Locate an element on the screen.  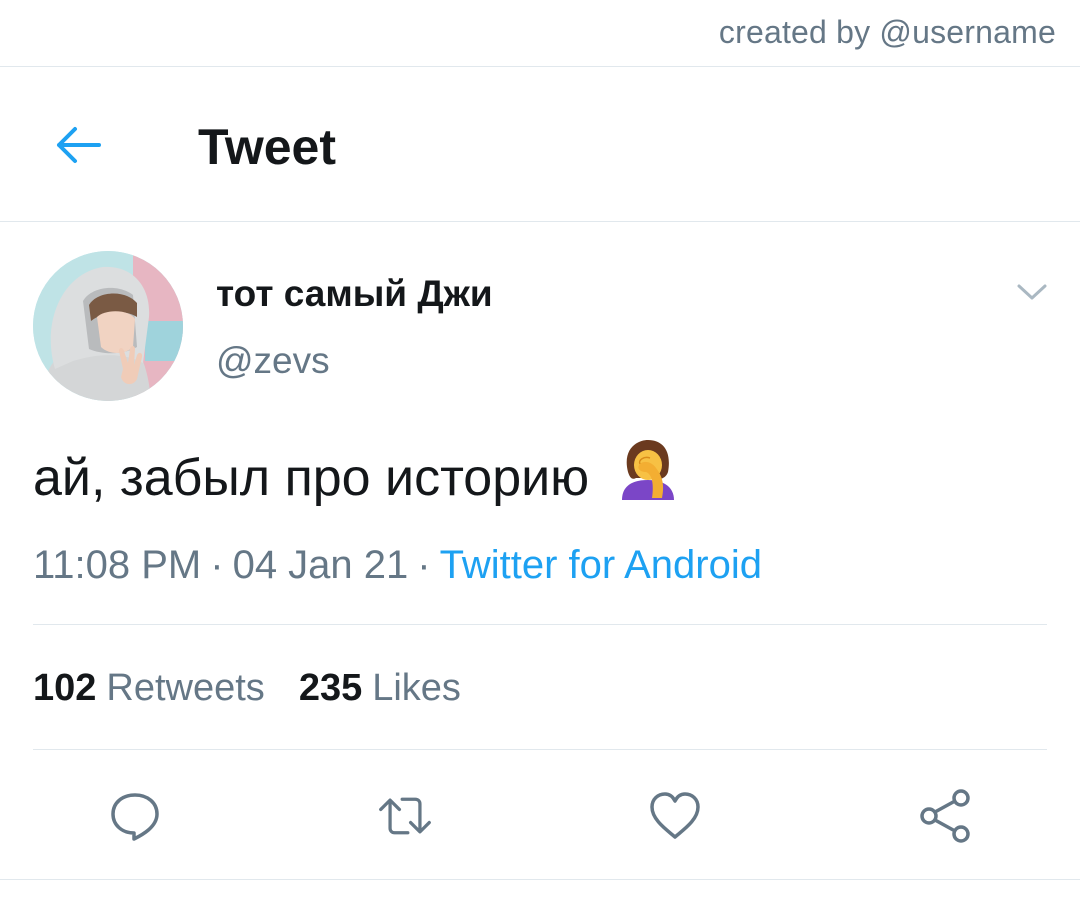
retweet-button is located at coordinates (405, 816).